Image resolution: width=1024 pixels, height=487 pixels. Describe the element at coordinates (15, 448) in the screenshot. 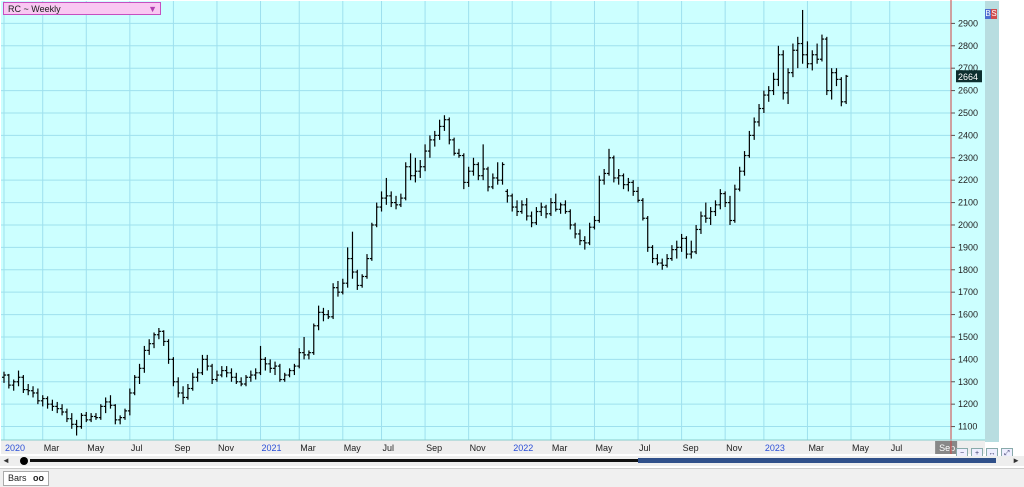

I see `x-tick-label: 2020` at that location.